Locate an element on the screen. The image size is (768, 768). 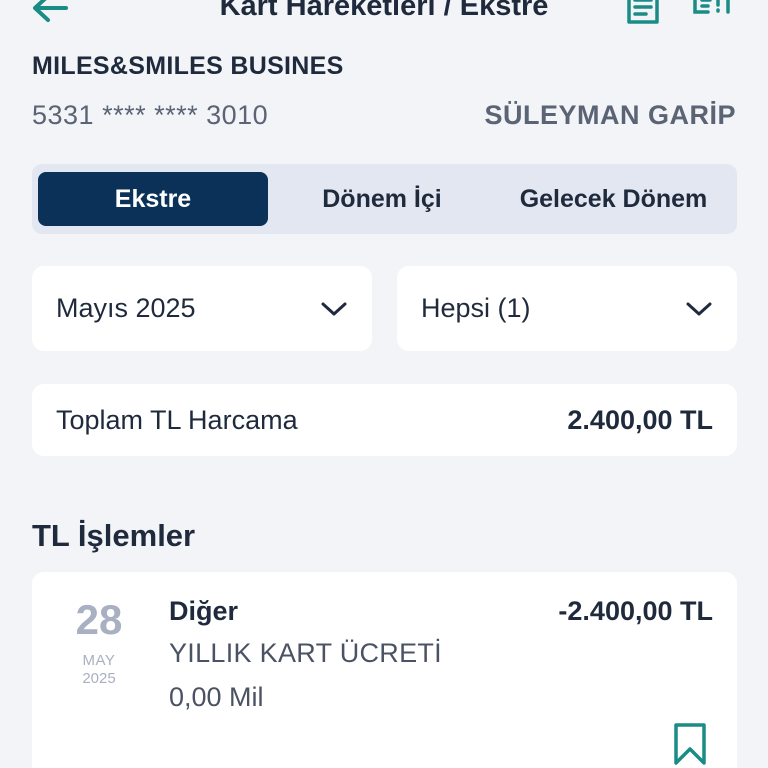
period-dropdown: Mayıs 2025 is located at coordinates (202, 308).